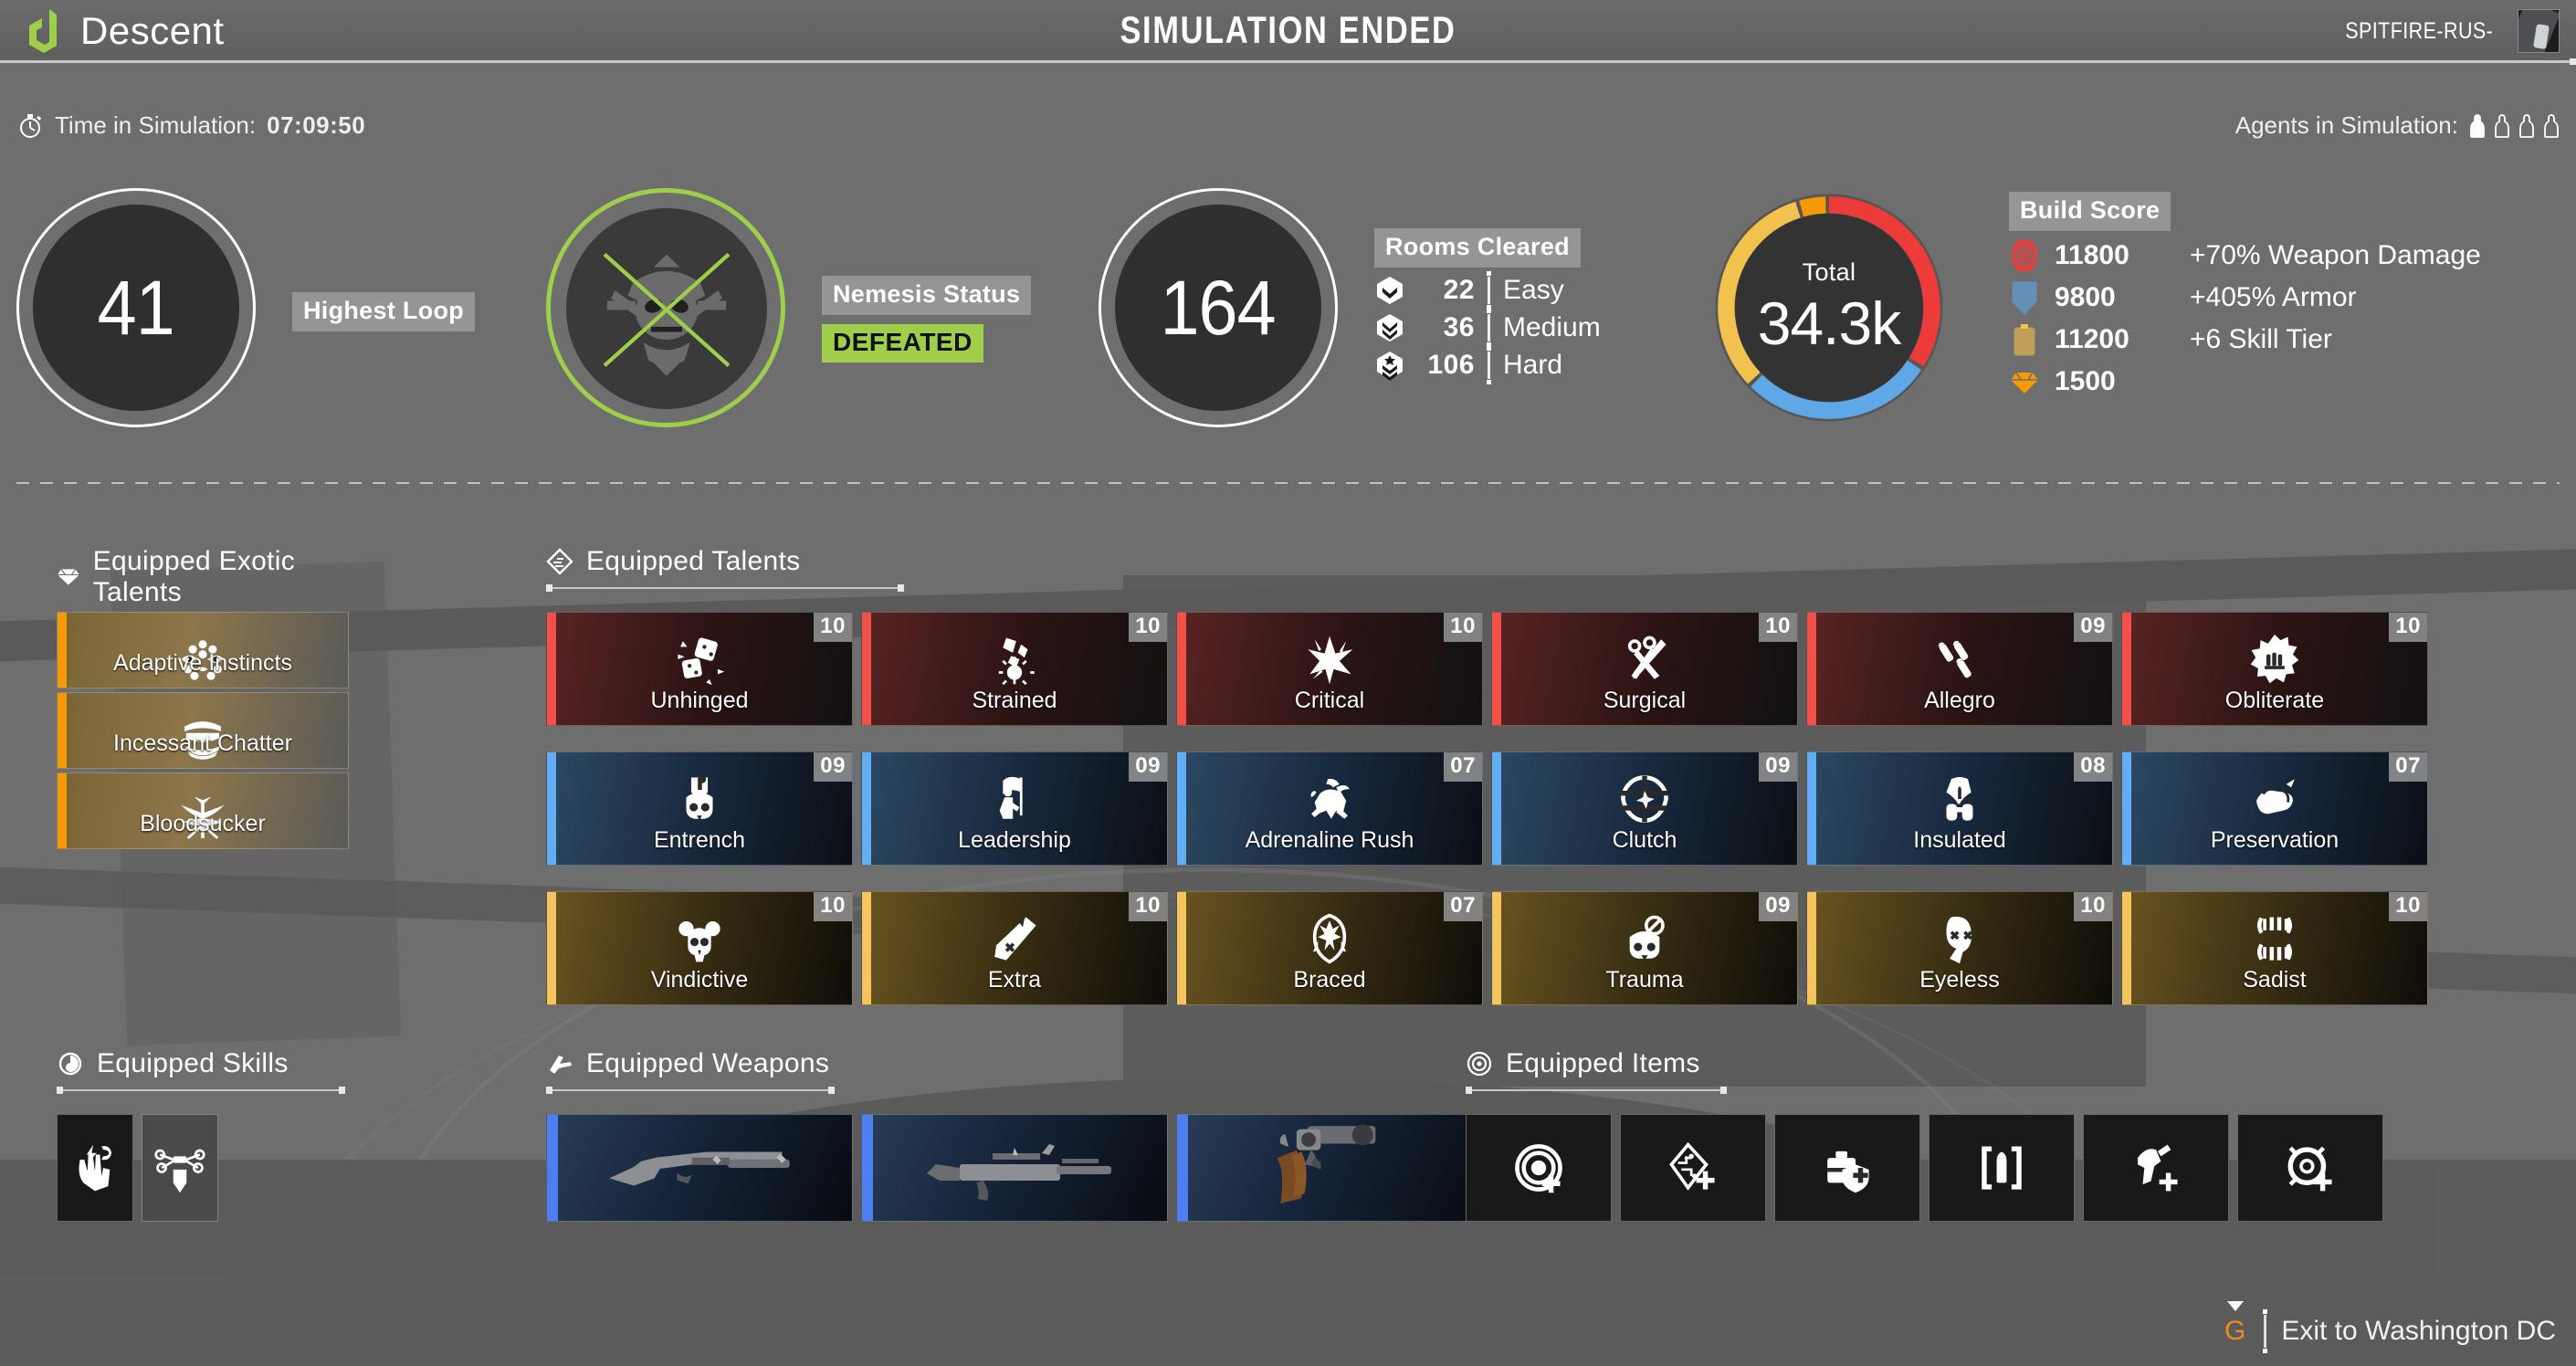  I want to click on rooms-count: 36, so click(1459, 327).